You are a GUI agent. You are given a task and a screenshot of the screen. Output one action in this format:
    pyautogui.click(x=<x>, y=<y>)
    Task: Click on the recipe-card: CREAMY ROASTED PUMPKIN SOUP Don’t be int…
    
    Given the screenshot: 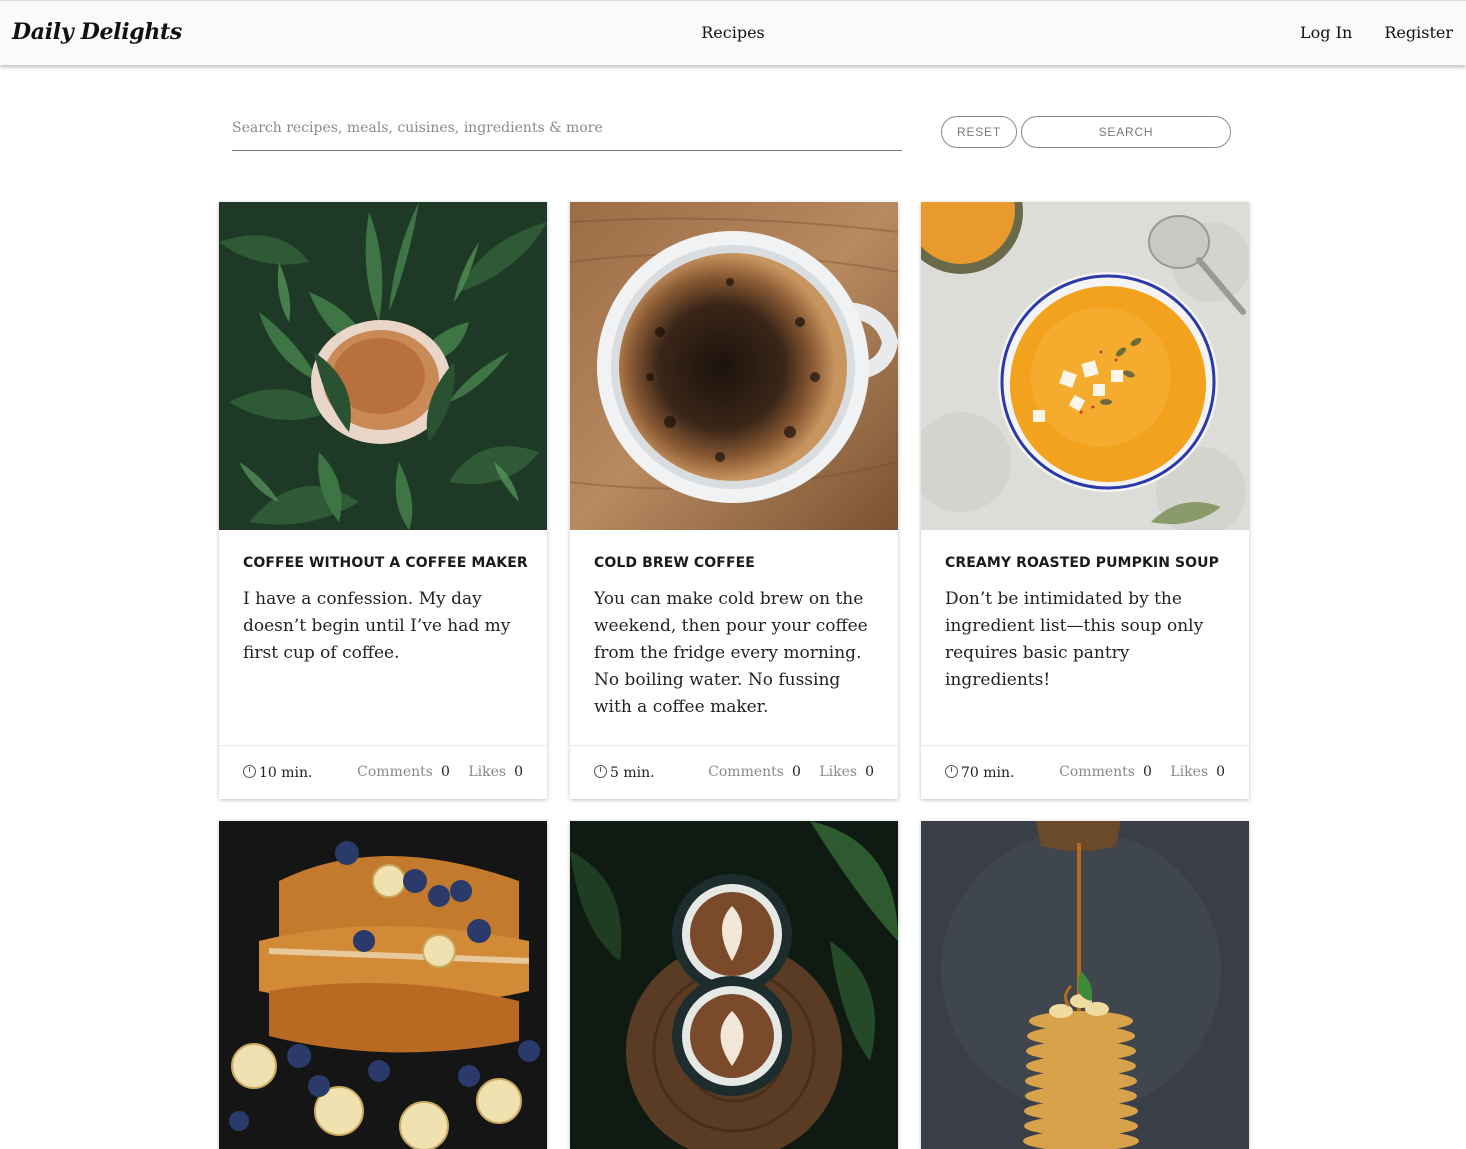 What is the action you would take?
    pyautogui.click(x=1085, y=500)
    